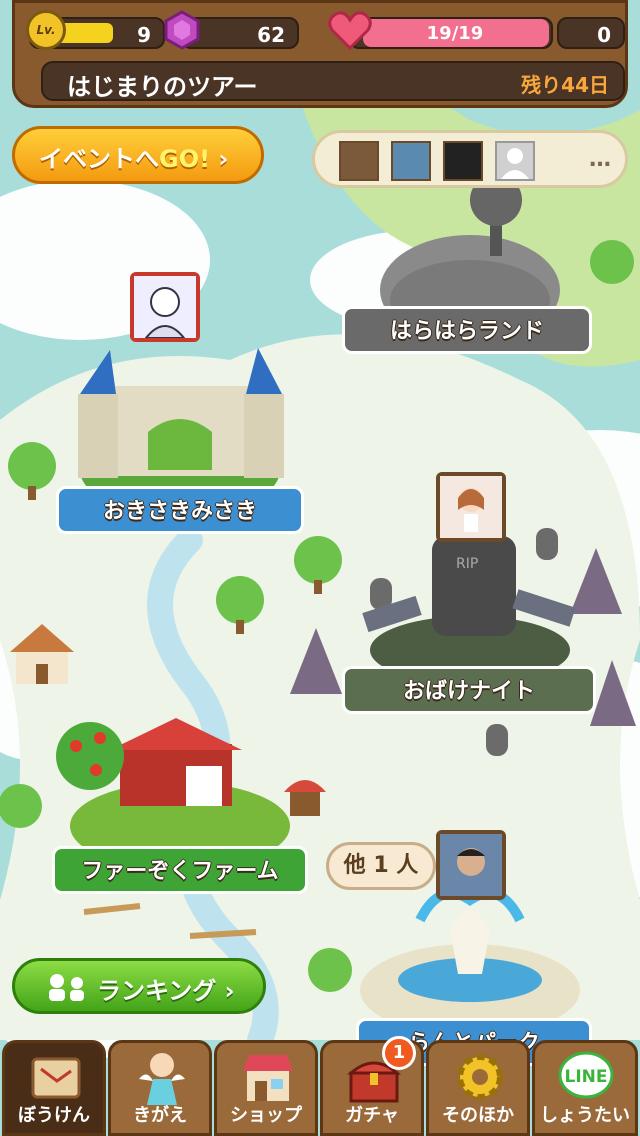 This screenshot has height=1136, width=640. I want to click on heart-icon, so click(350, 30).